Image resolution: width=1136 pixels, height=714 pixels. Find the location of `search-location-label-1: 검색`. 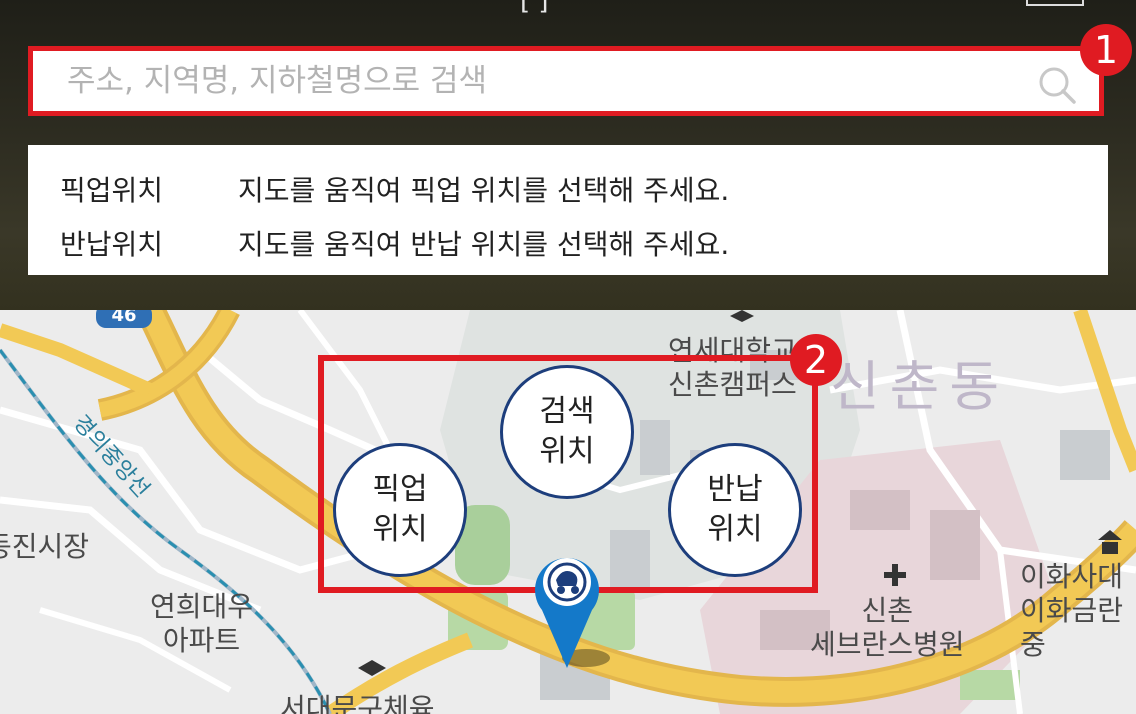

search-location-label-1: 검색 is located at coordinates (567, 411).